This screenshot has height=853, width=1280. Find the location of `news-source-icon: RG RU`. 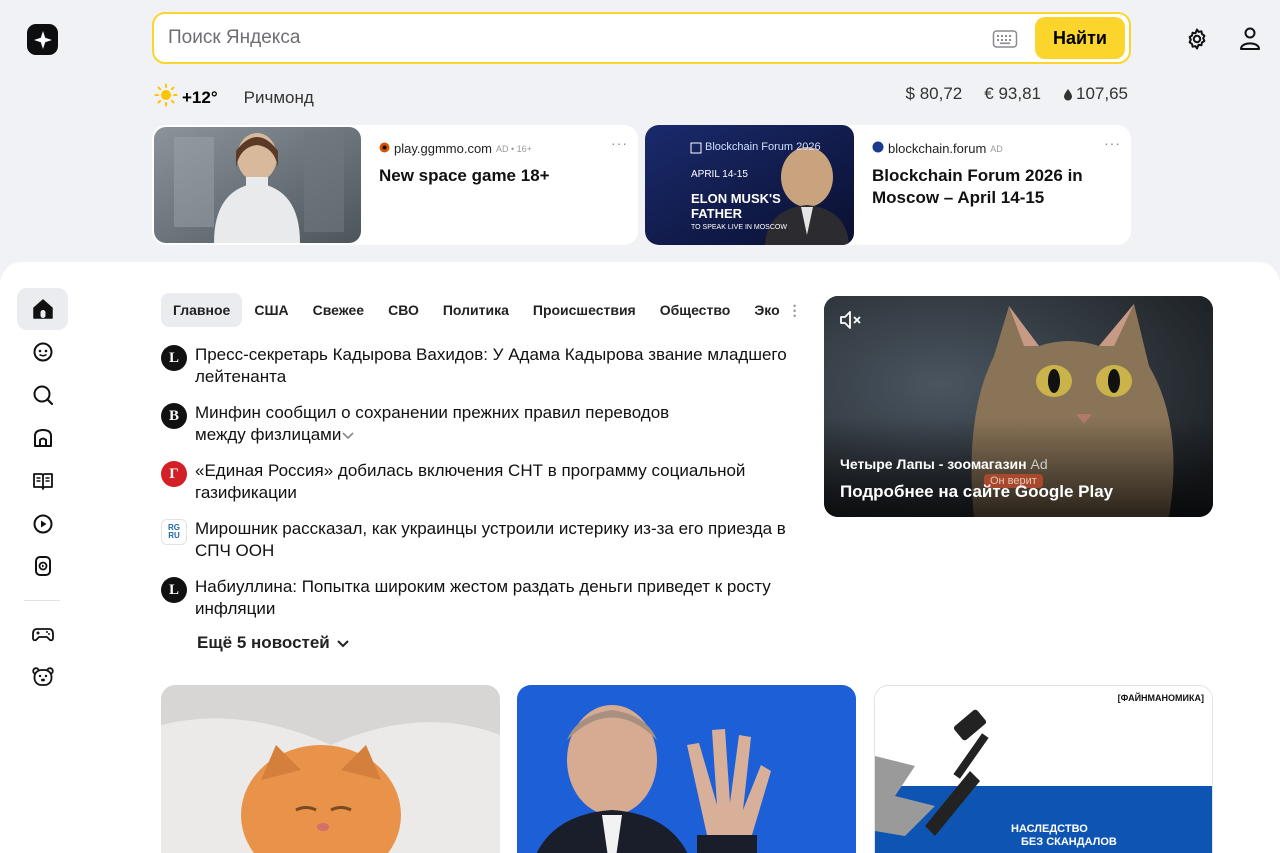

news-source-icon: RG RU is located at coordinates (174, 532).